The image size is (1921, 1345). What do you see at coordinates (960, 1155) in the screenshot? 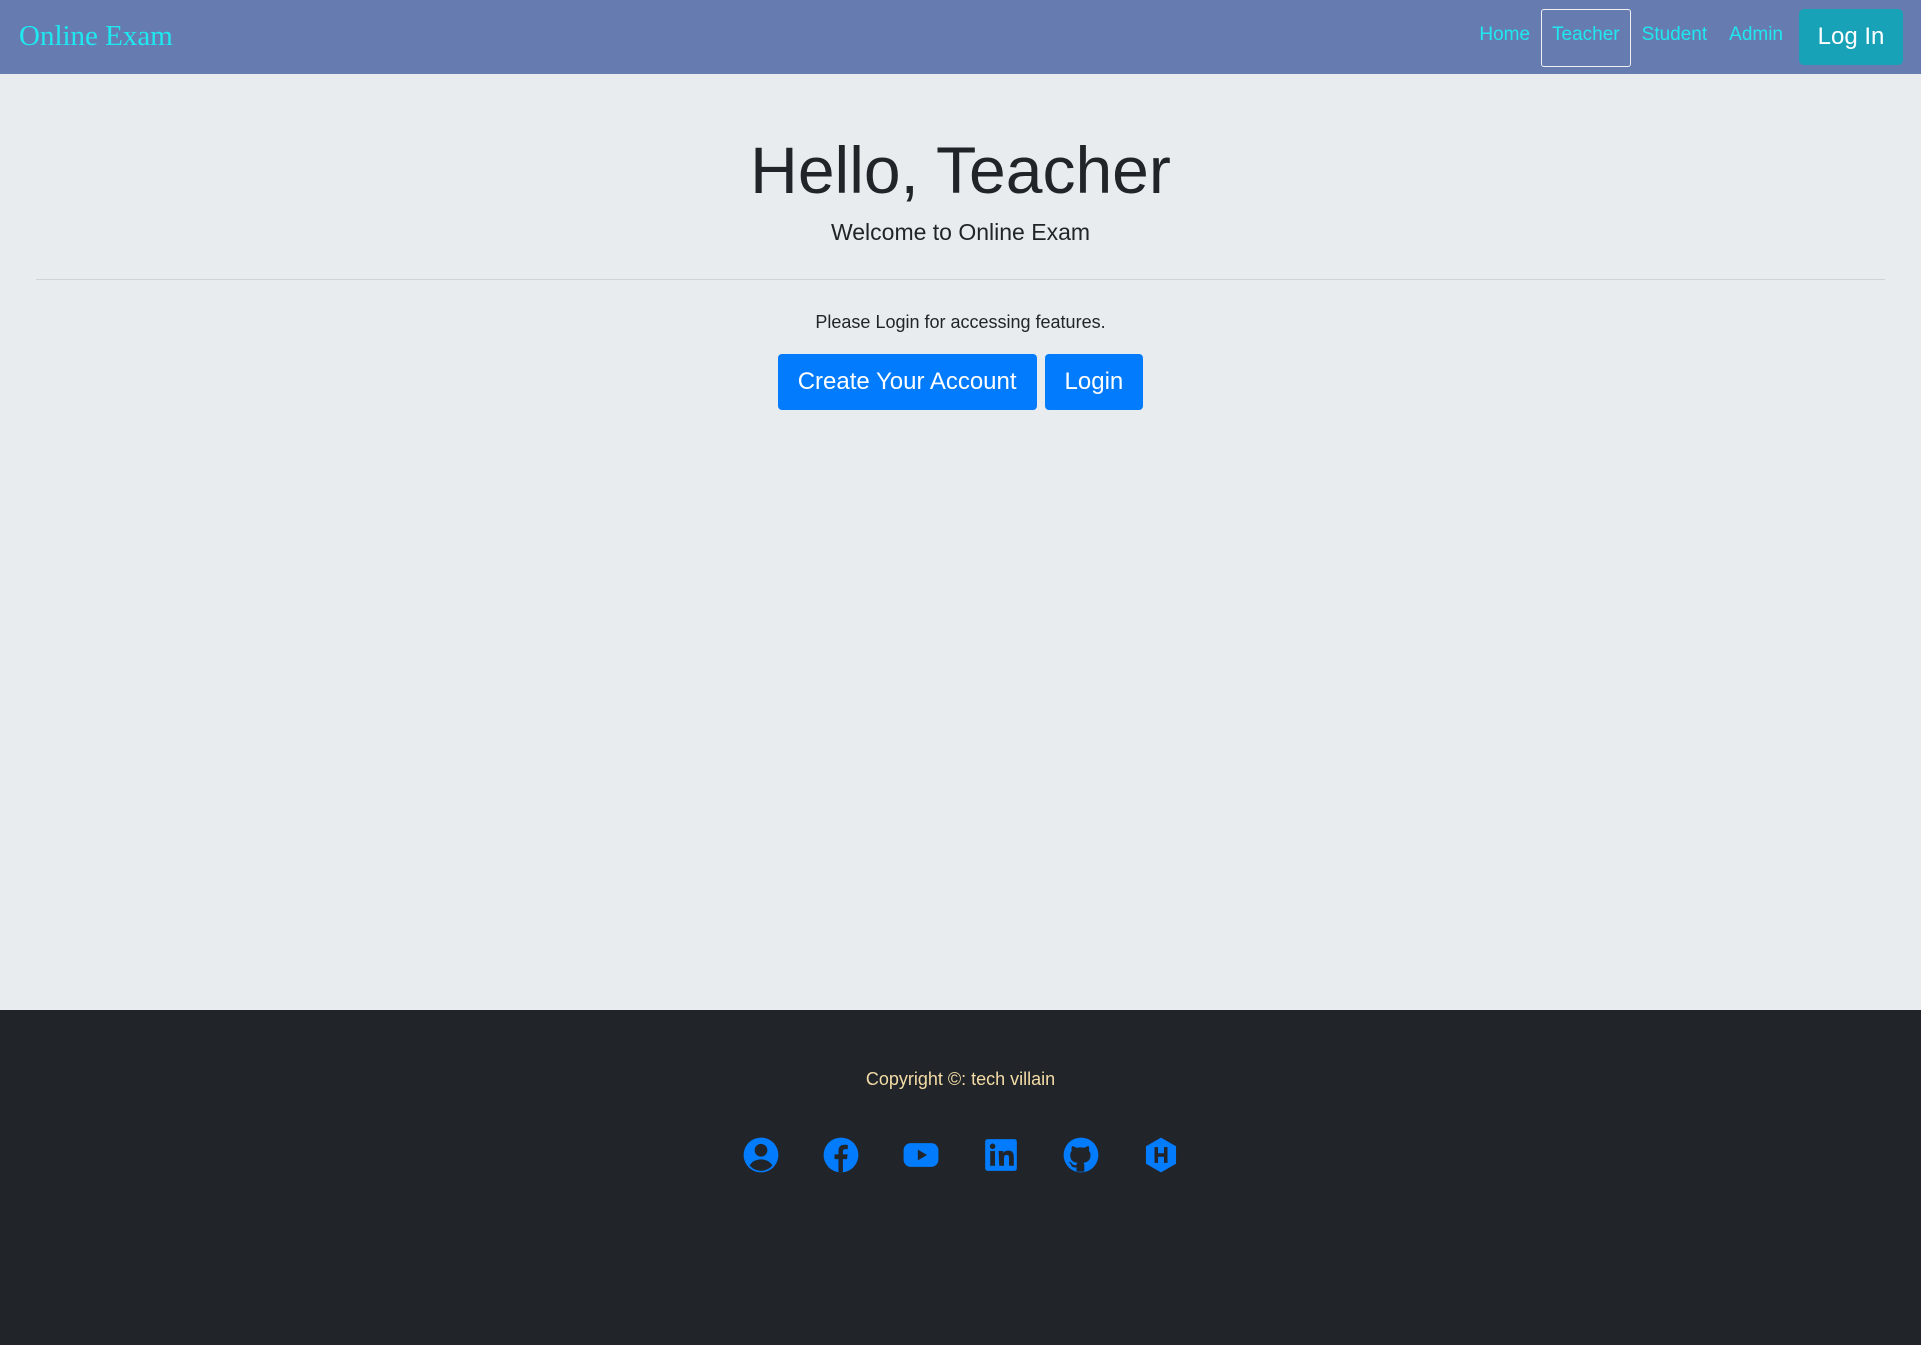
I see `social-links` at bounding box center [960, 1155].